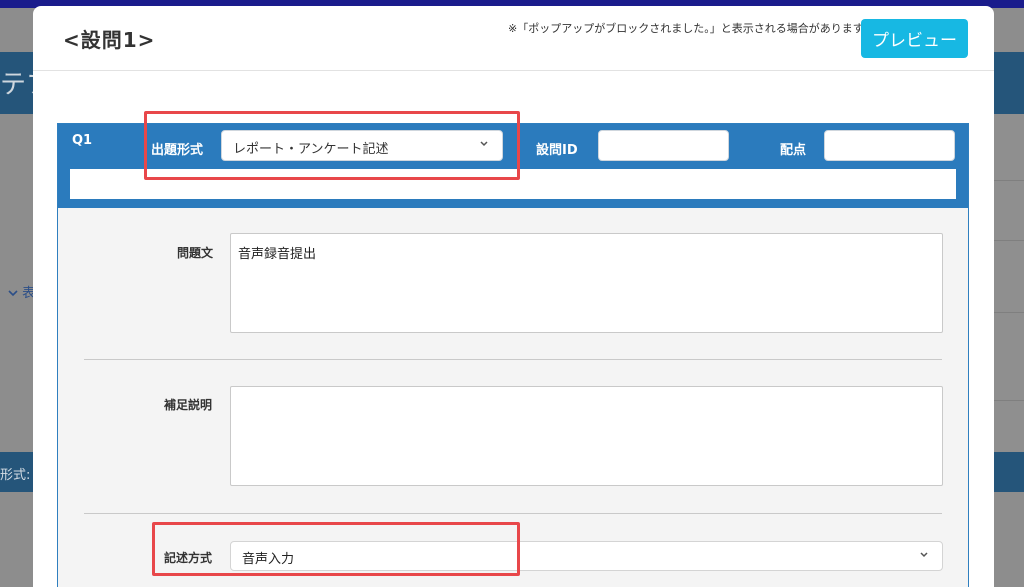 The width and height of the screenshot is (1024, 587). What do you see at coordinates (277, 254) in the screenshot?
I see `question-body-value: 音声録音提出` at bounding box center [277, 254].